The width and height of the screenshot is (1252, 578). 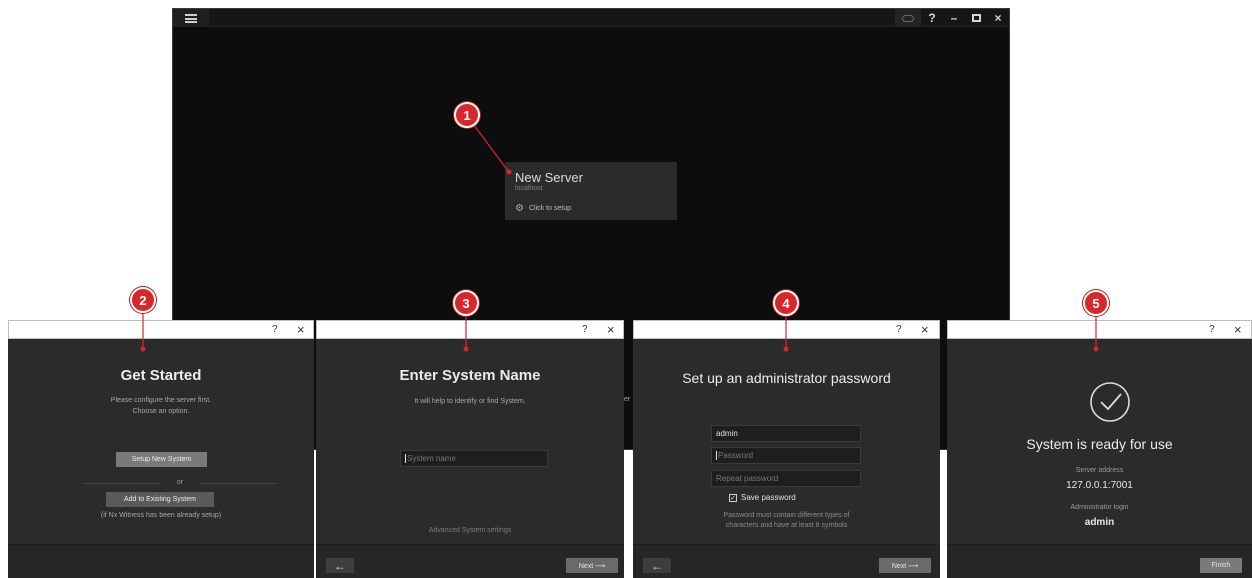 What do you see at coordinates (161, 515) in the screenshot?
I see `add-note: (if Nx Witness has been already setup)` at bounding box center [161, 515].